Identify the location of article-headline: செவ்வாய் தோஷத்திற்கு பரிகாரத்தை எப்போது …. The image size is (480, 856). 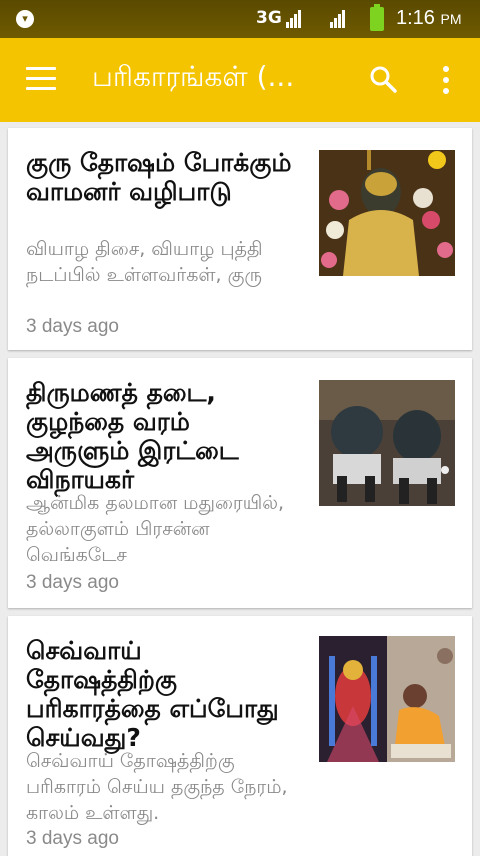
(161, 694).